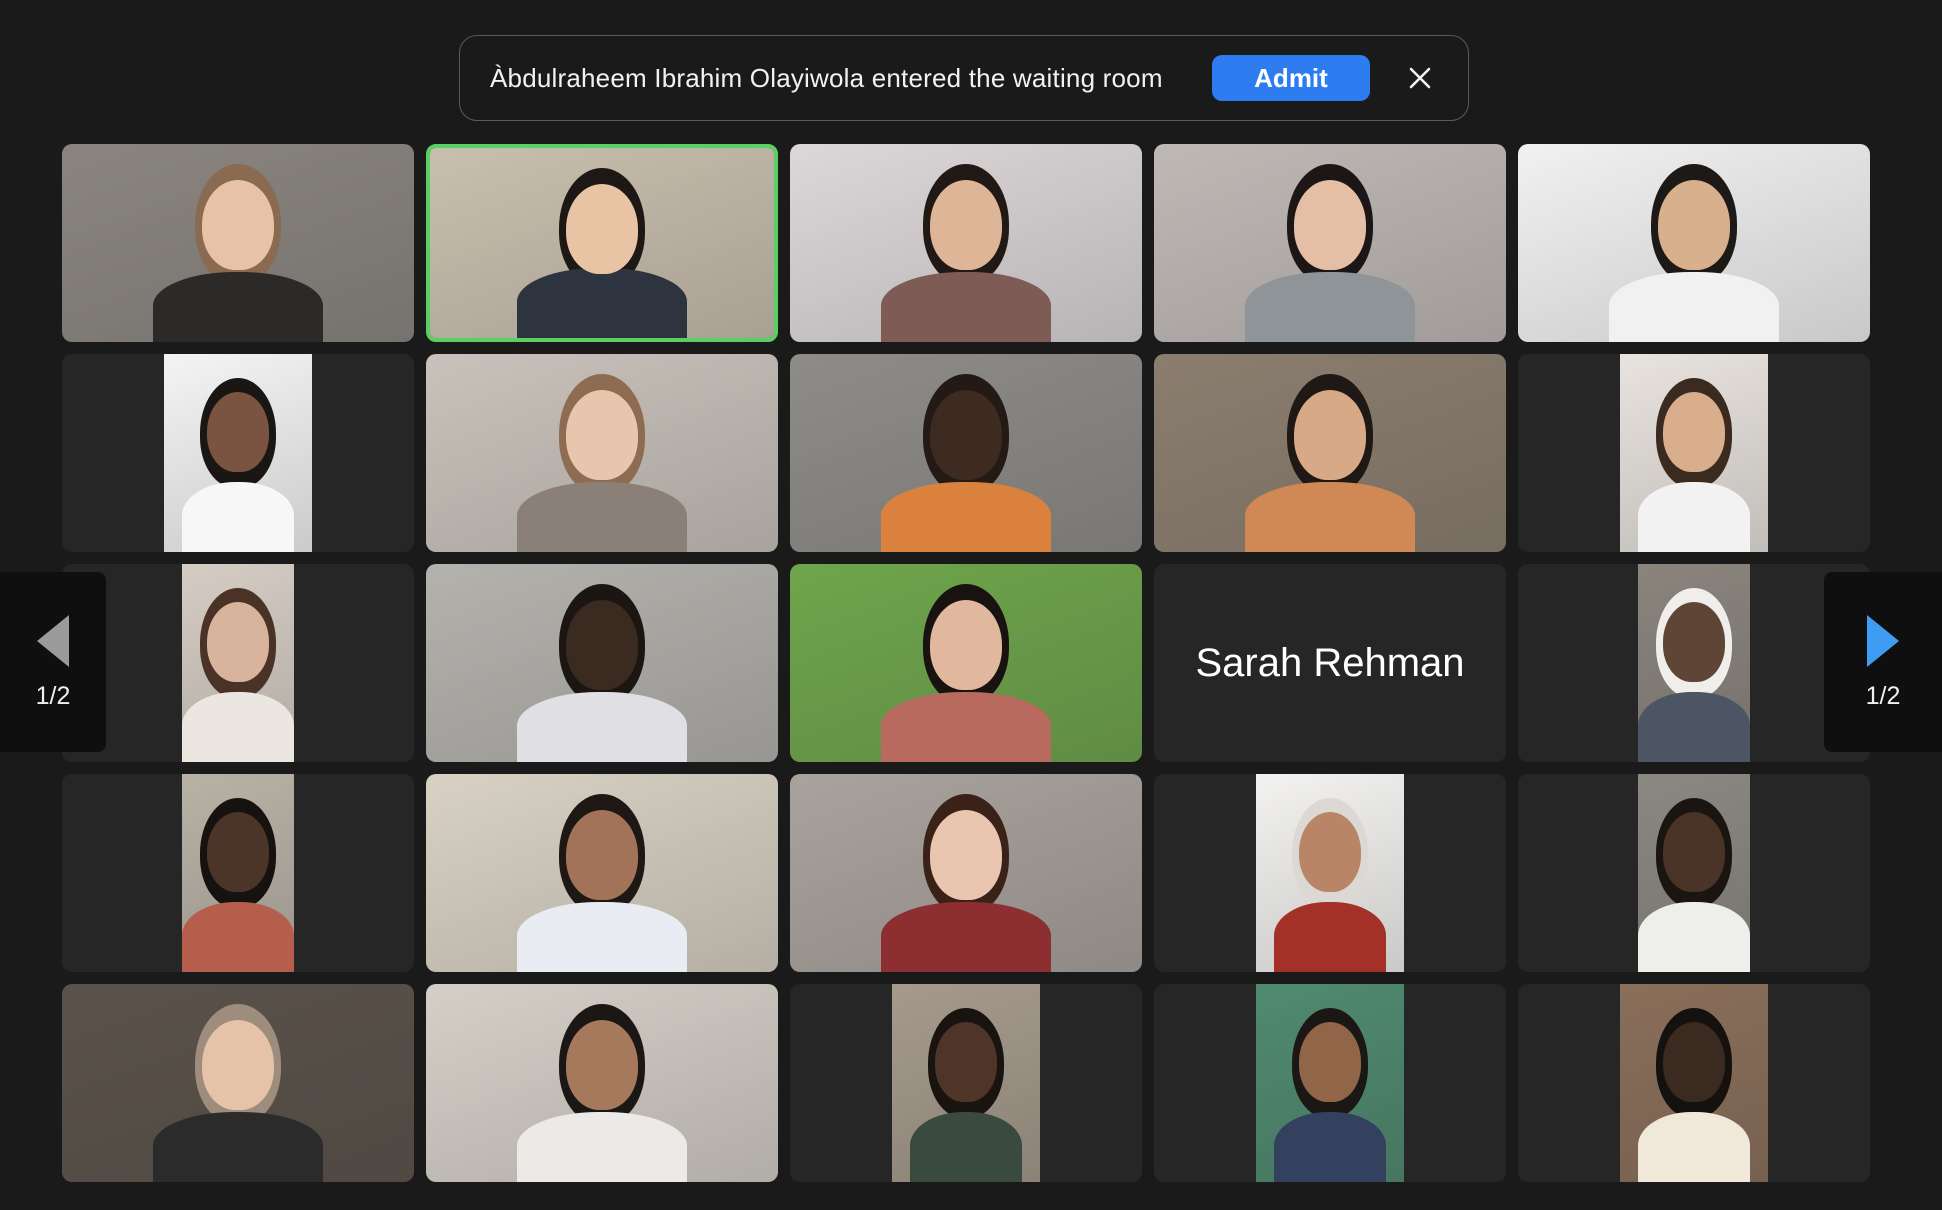 The width and height of the screenshot is (1942, 1210). I want to click on participant-tile: Sarah Rehman, so click(1330, 663).